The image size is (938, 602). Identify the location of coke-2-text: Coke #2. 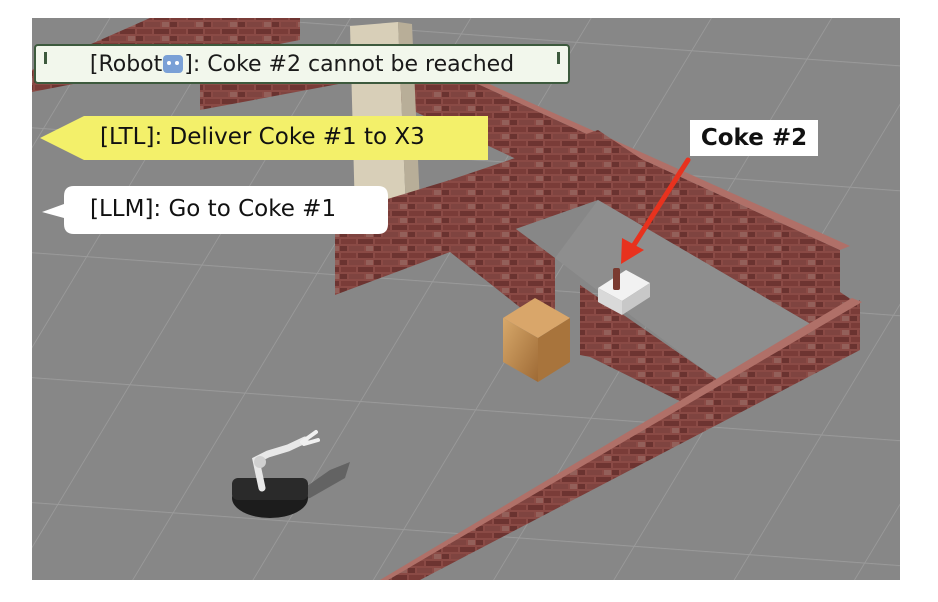
(754, 138).